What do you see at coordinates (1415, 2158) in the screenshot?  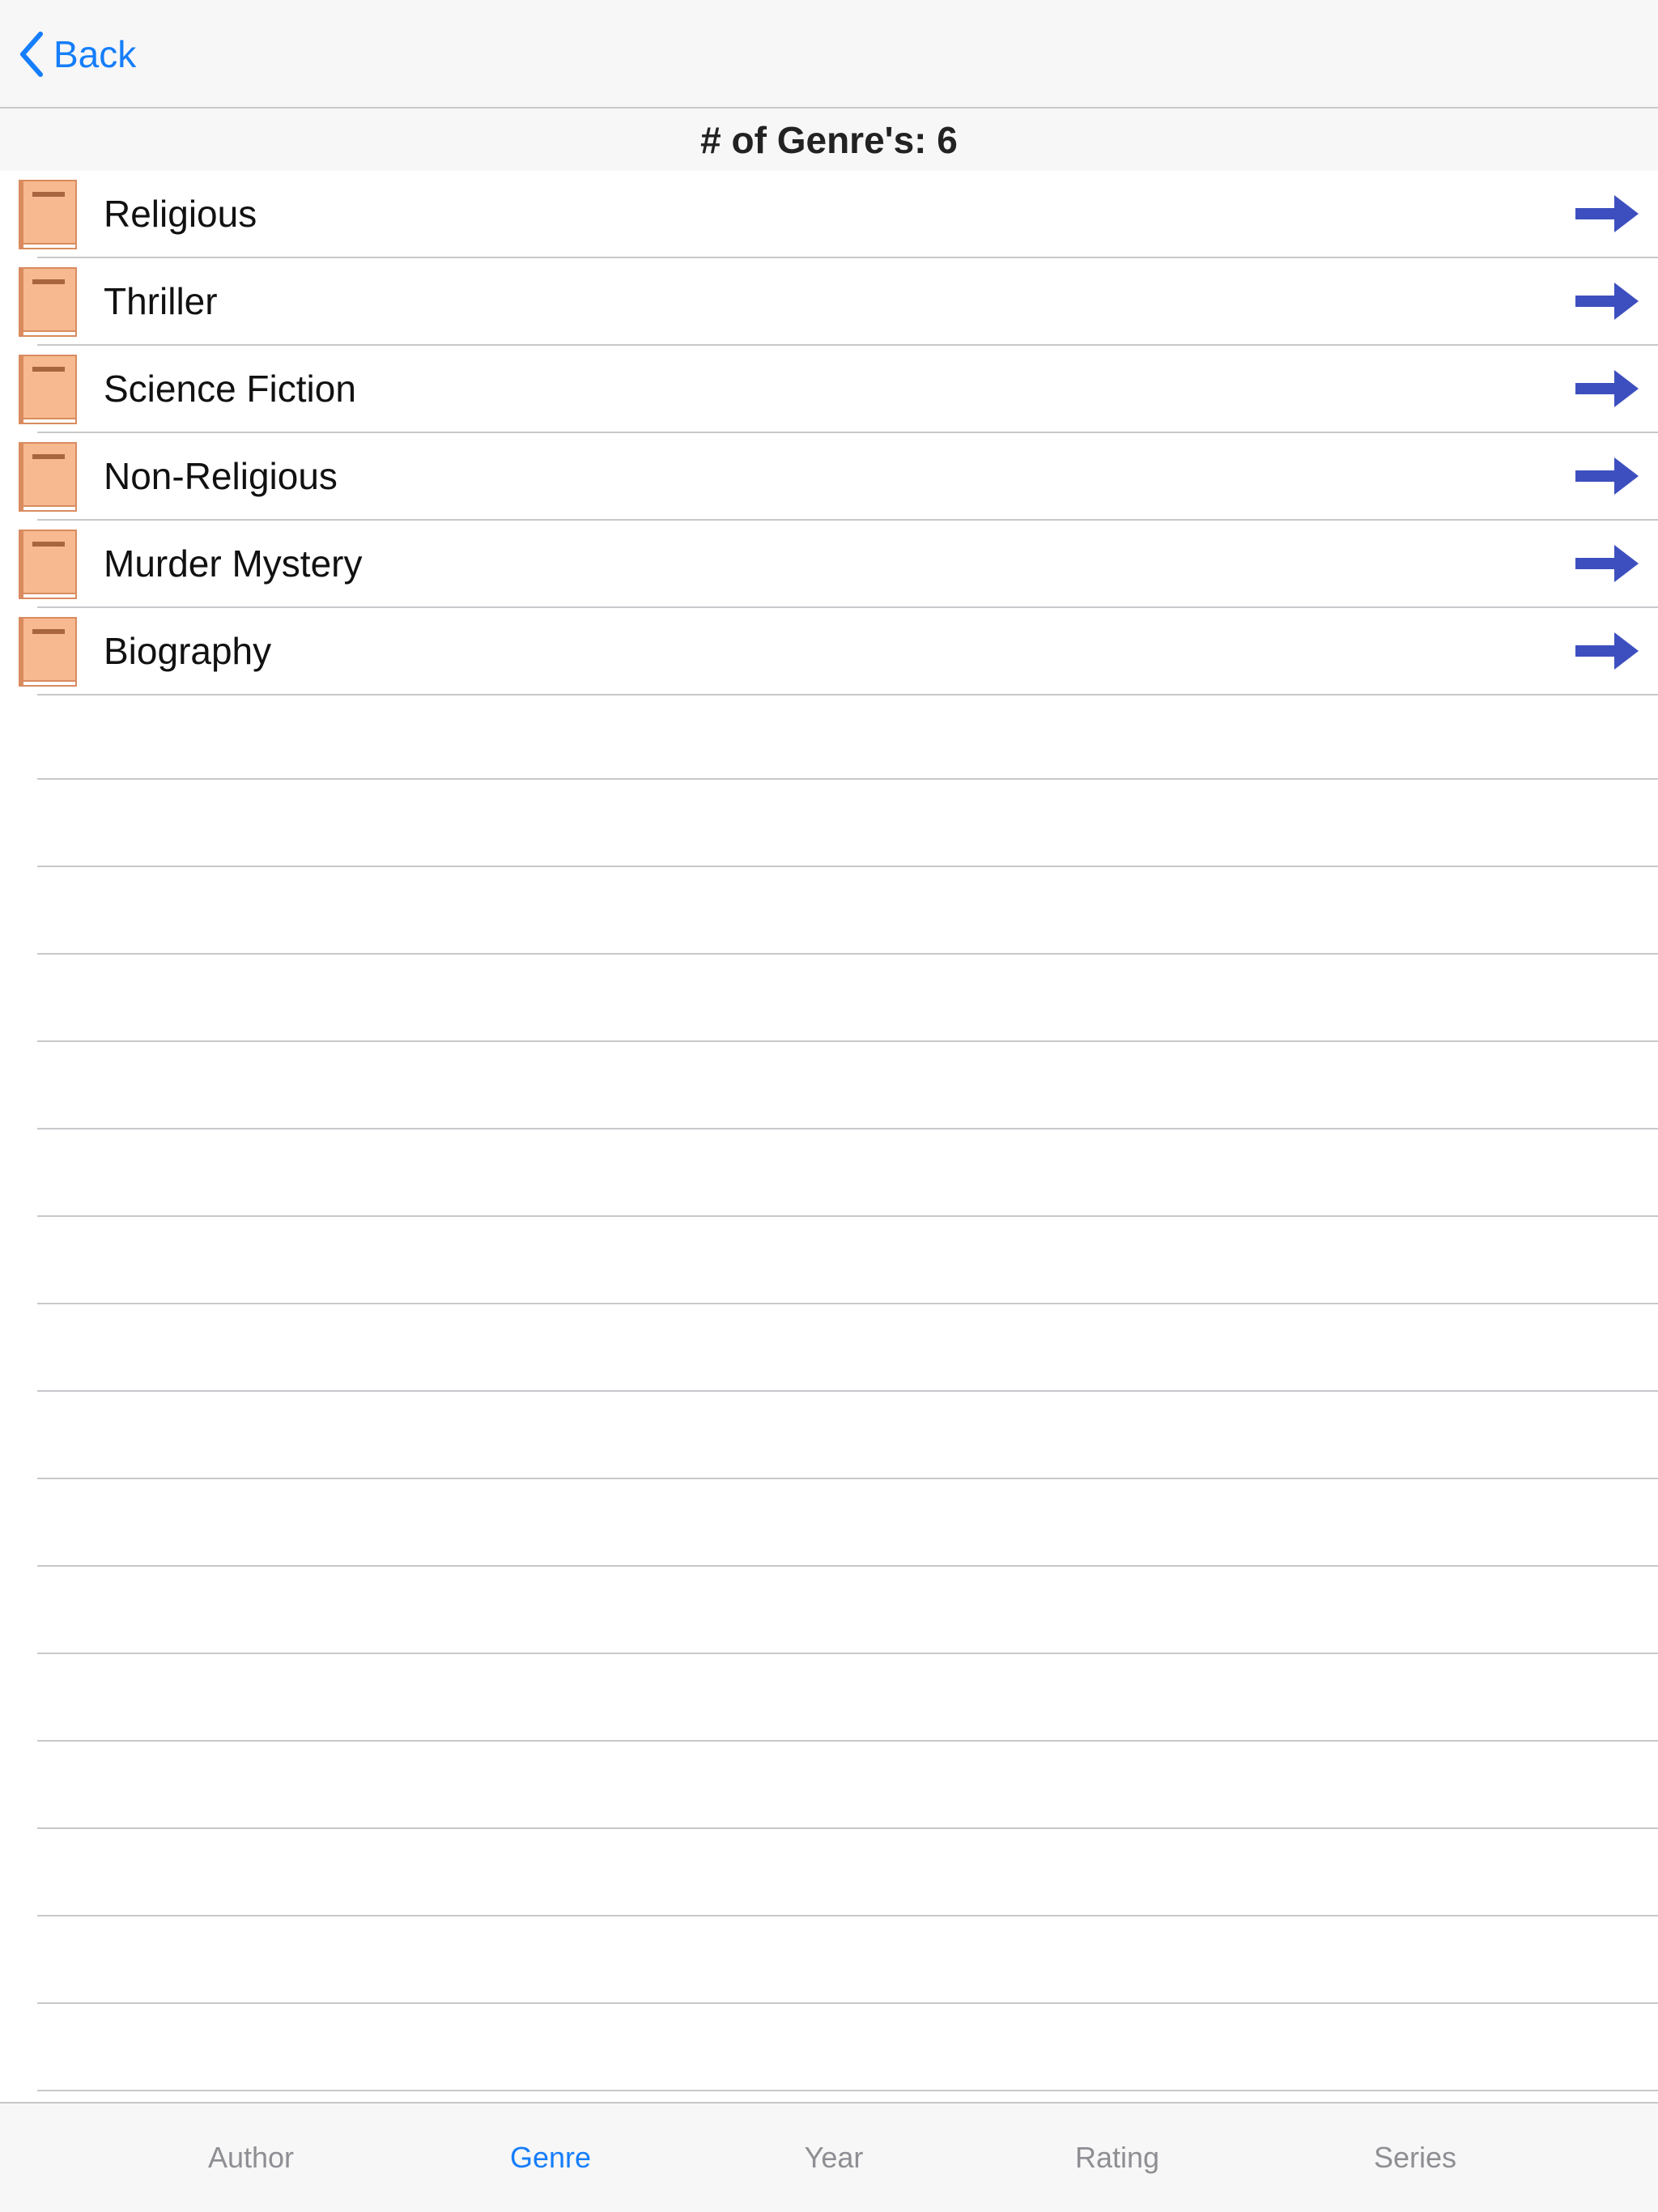 I see `tab-series: Series` at bounding box center [1415, 2158].